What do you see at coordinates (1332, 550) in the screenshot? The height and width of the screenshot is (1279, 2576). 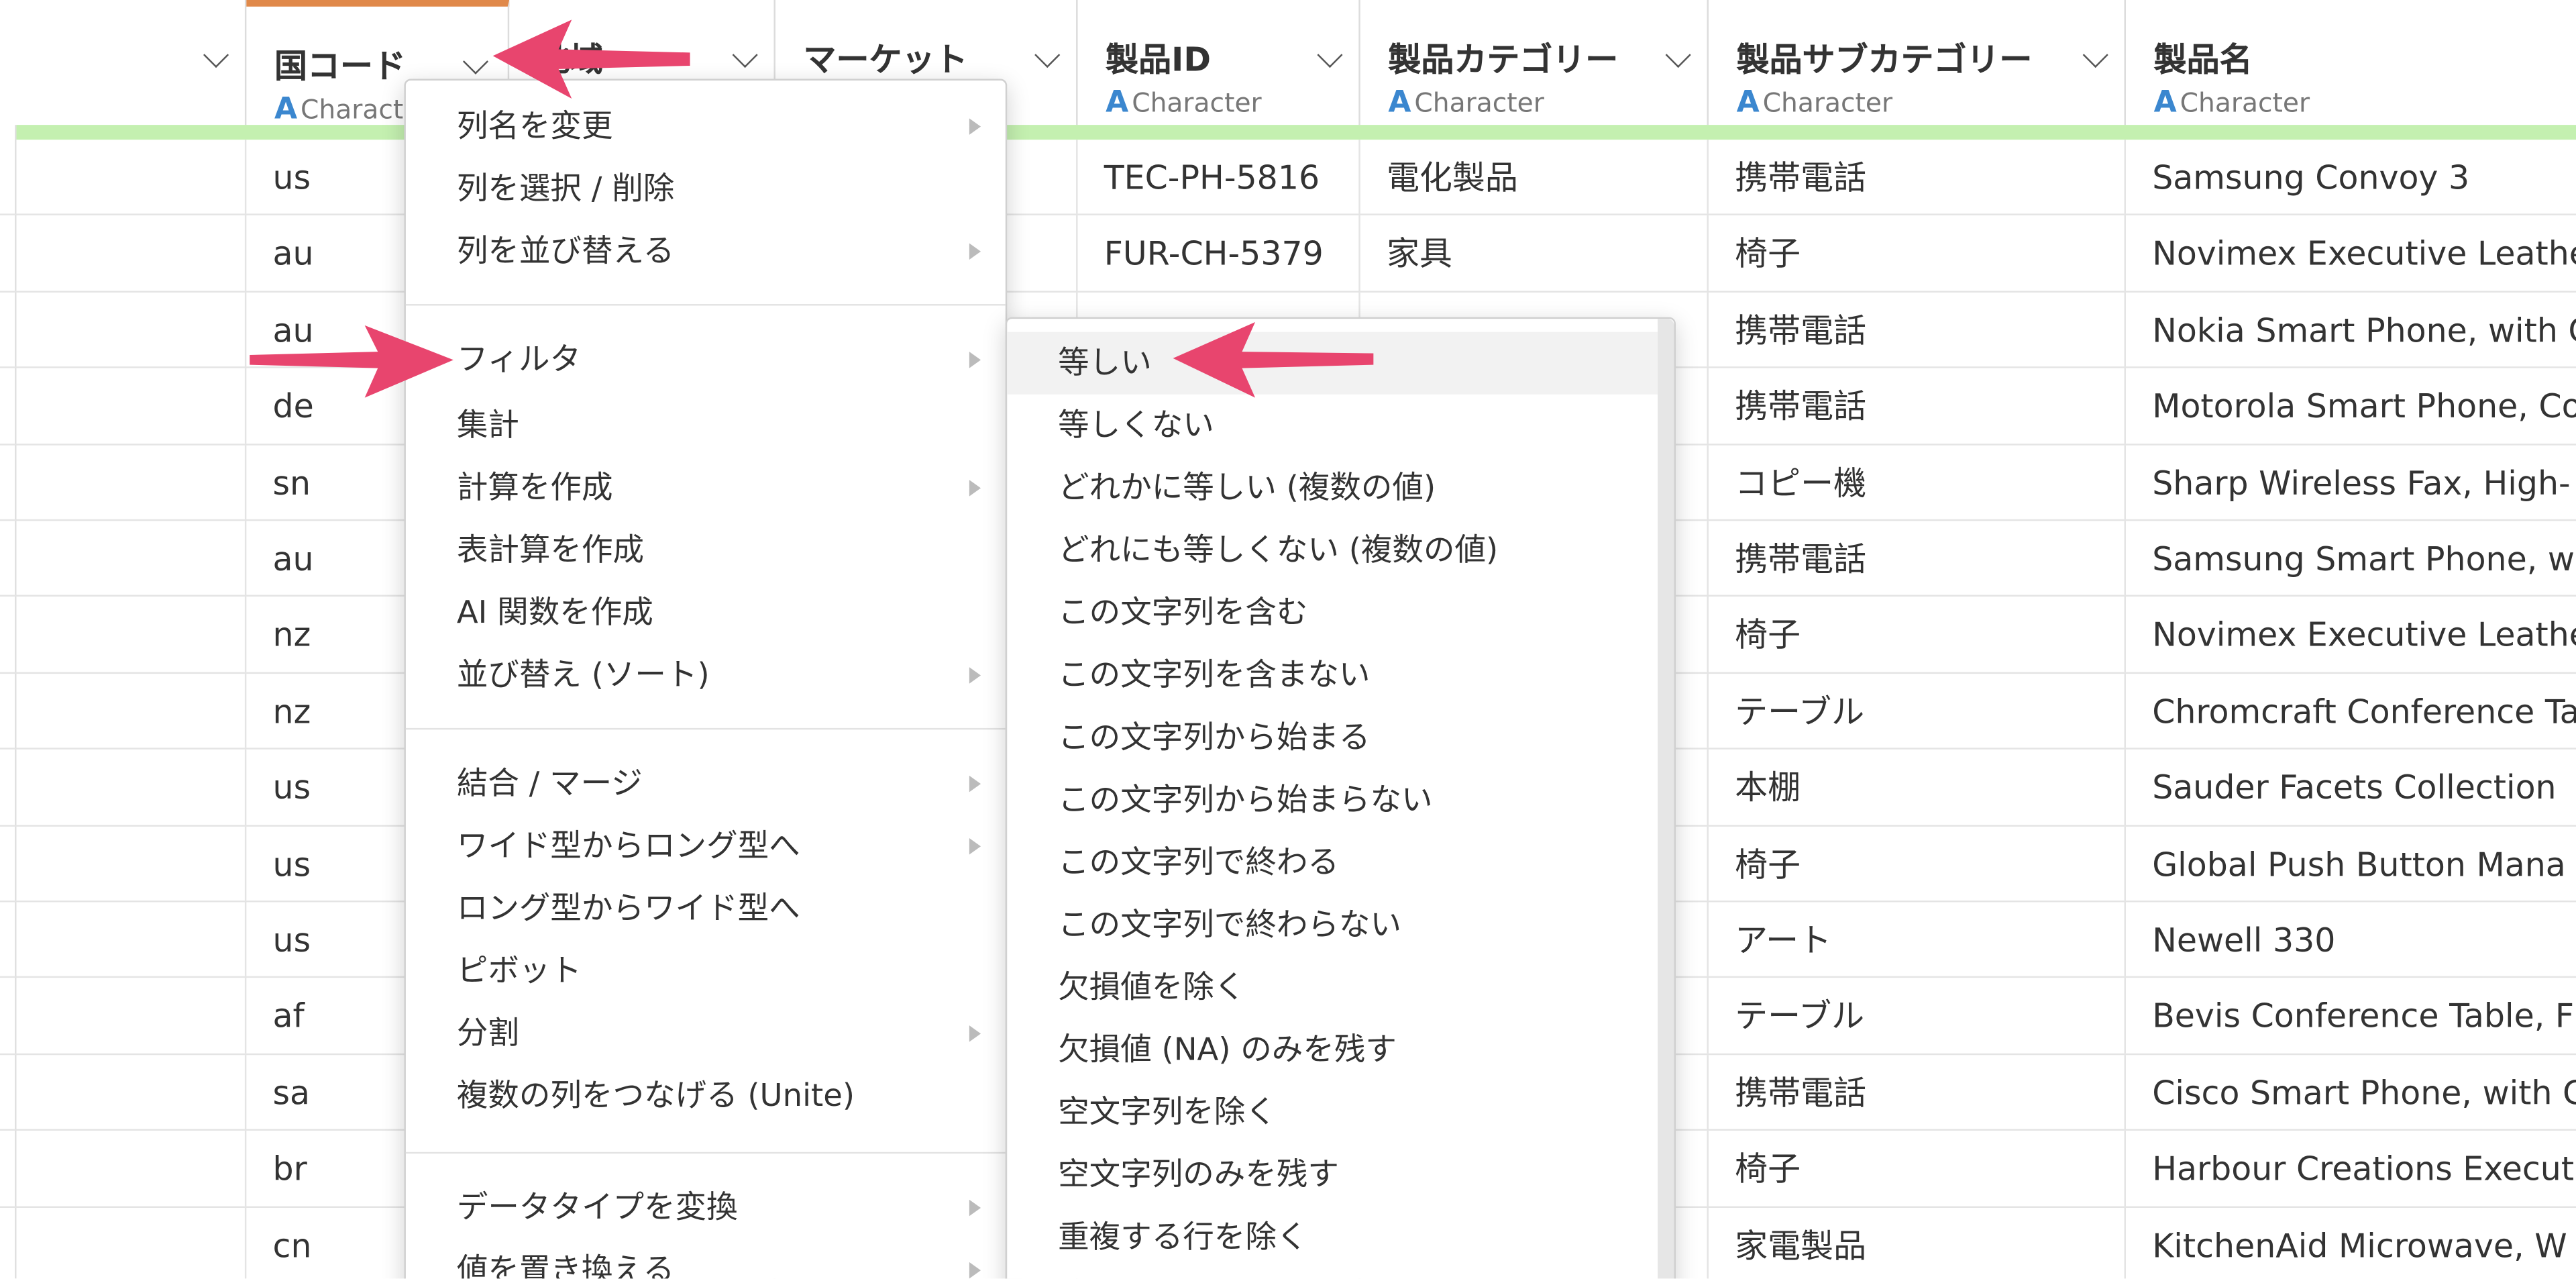 I see `filter-equals-none-item: どれにも等しくない (複数の値)` at bounding box center [1332, 550].